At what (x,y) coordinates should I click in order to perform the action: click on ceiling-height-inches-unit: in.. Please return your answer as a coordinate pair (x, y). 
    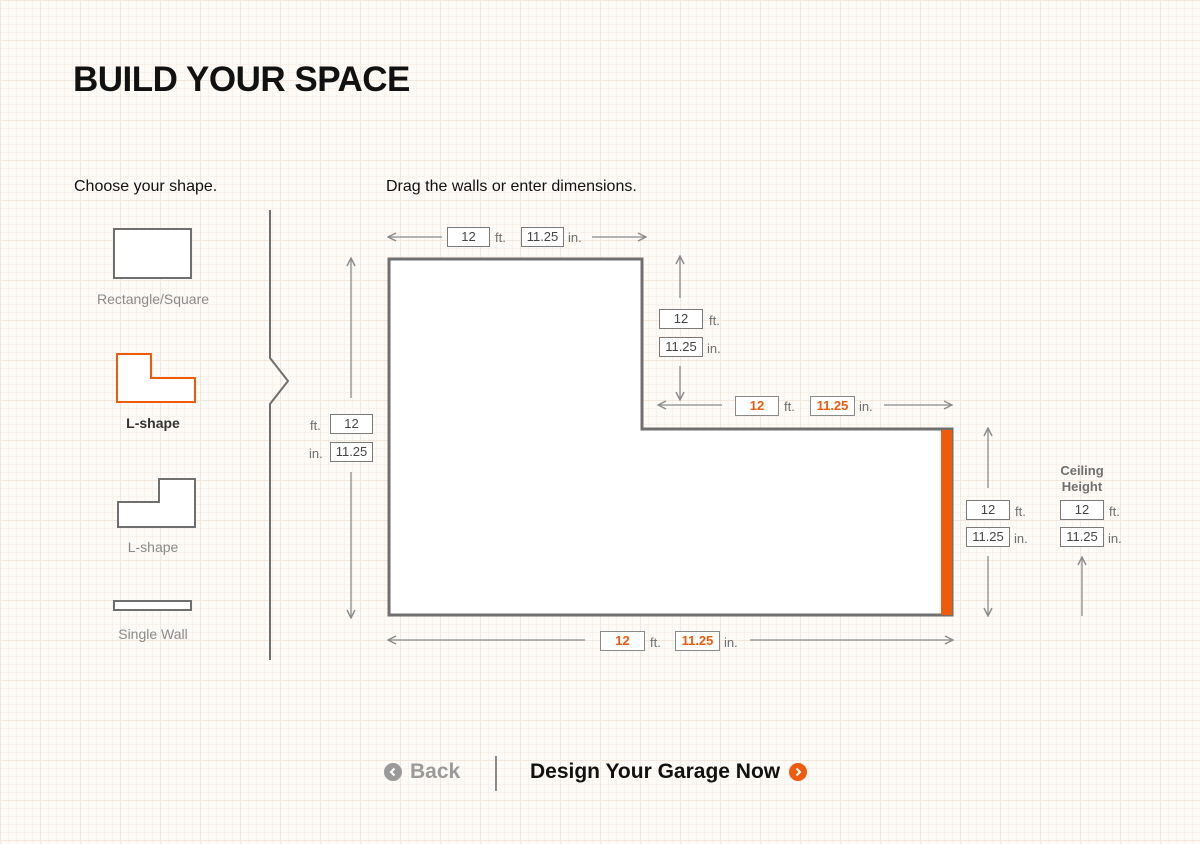
    Looking at the image, I should click on (1115, 538).